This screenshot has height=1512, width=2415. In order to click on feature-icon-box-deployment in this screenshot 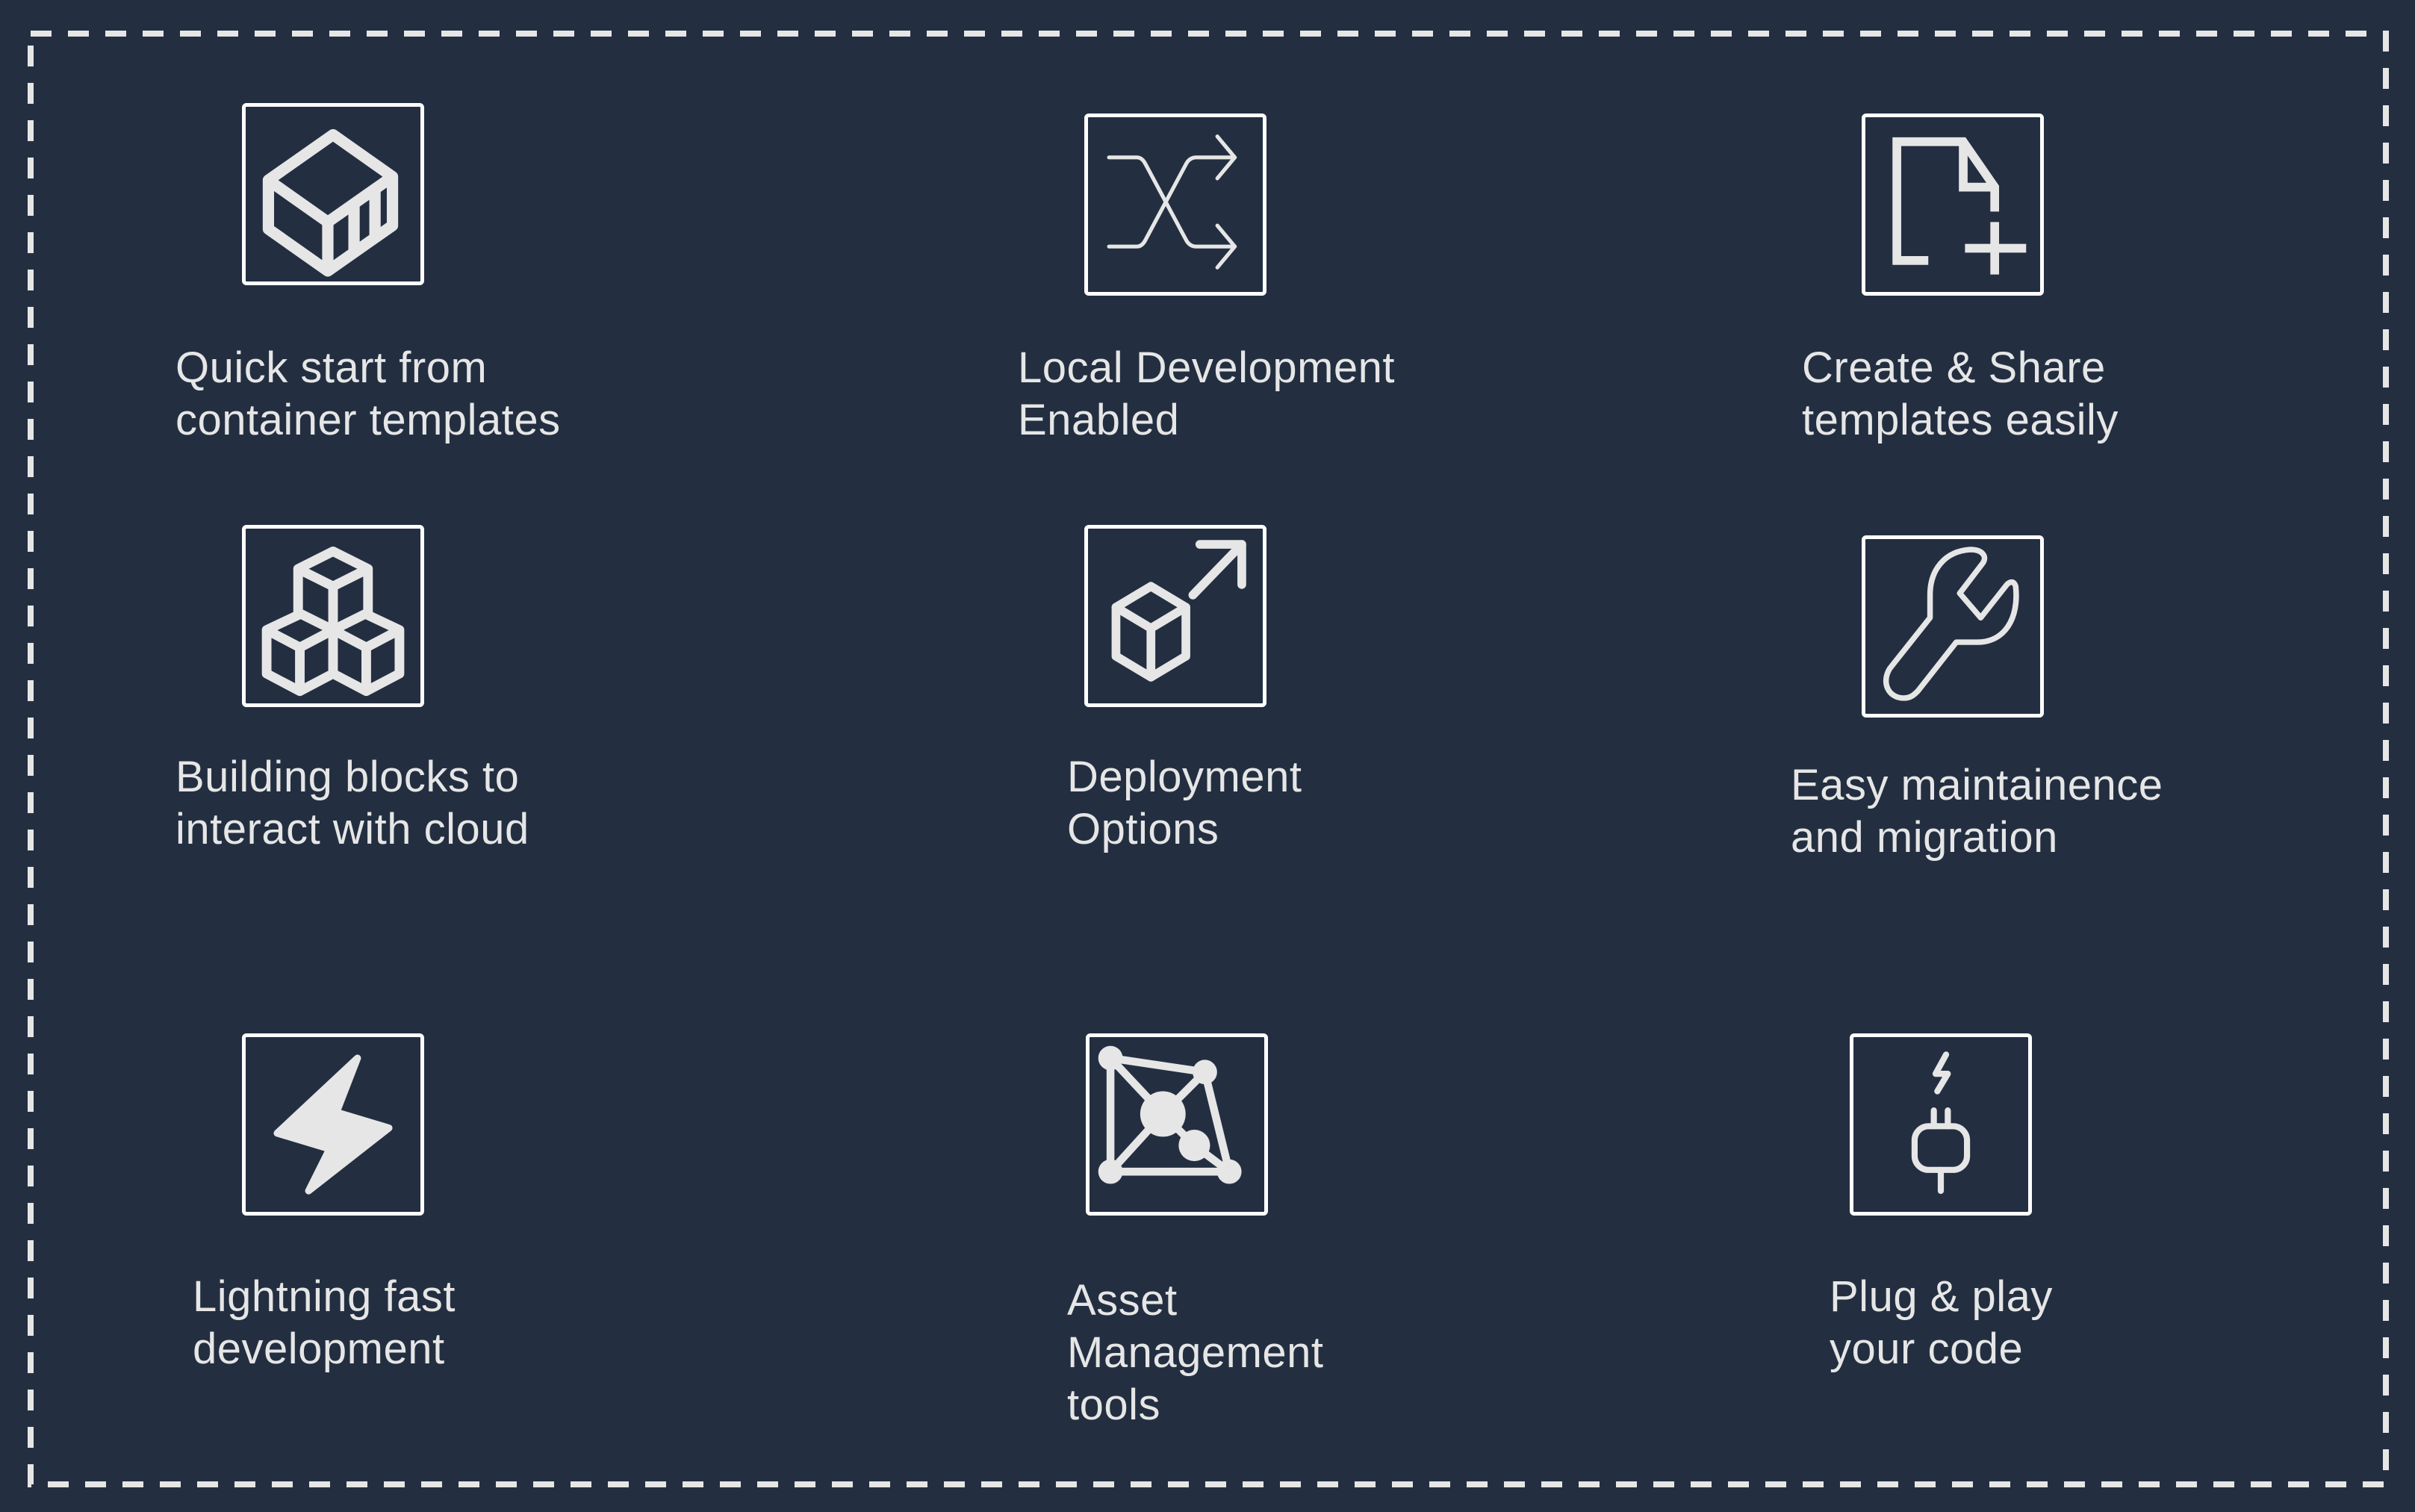, I will do `click(1175, 616)`.